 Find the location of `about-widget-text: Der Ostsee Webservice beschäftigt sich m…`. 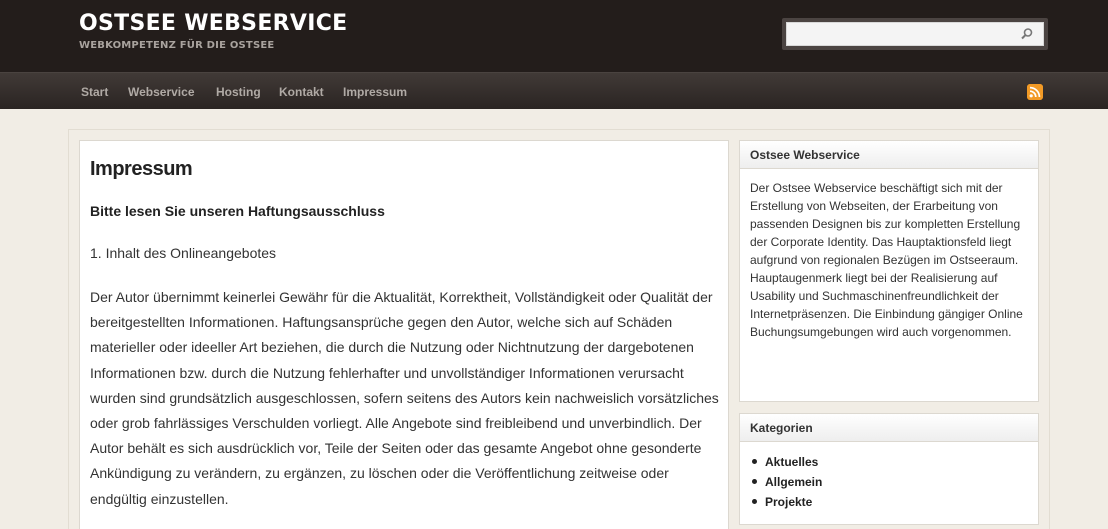

about-widget-text: Der Ostsee Webservice beschäftigt sich m… is located at coordinates (886, 260).